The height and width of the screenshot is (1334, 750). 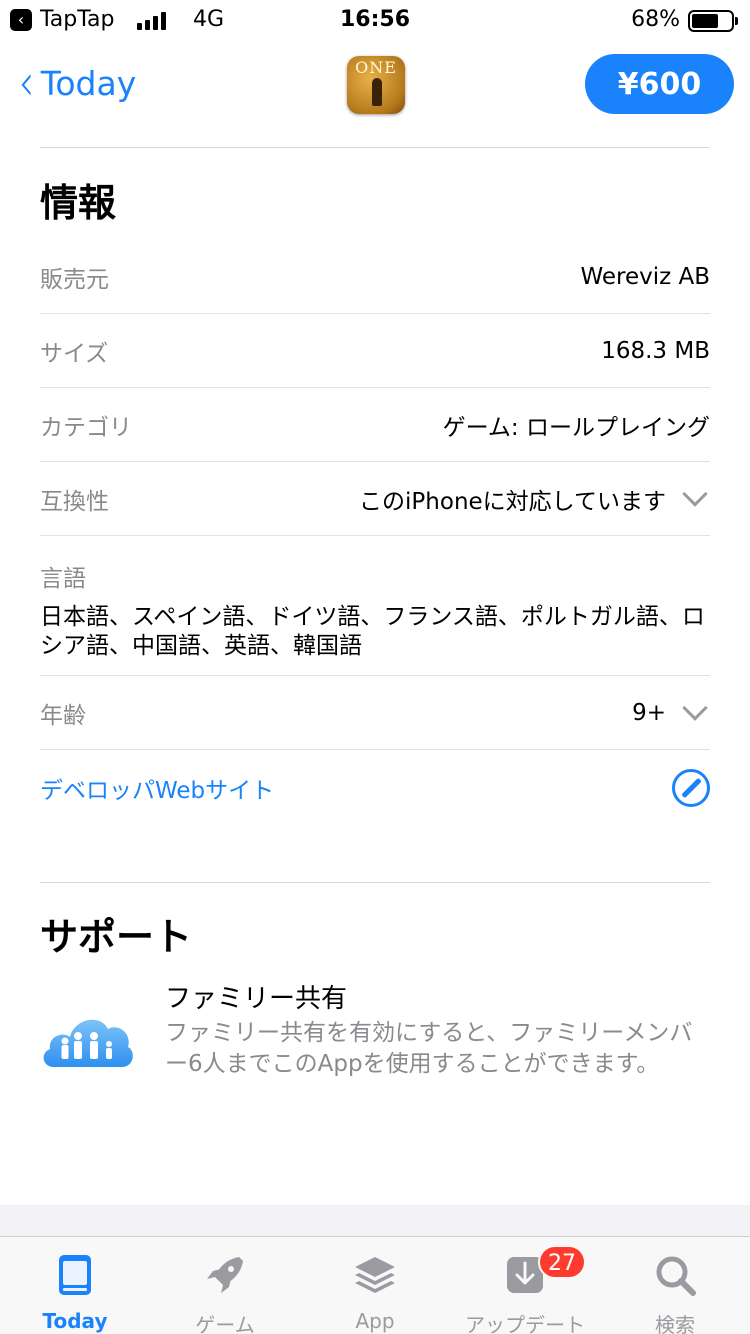 I want to click on buy-price-button: ¥600, so click(x=659, y=84).